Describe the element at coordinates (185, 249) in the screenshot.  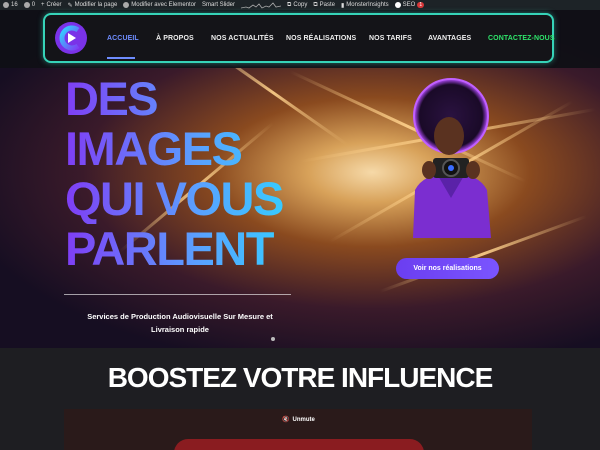
I see `headline-line: PARLENT` at that location.